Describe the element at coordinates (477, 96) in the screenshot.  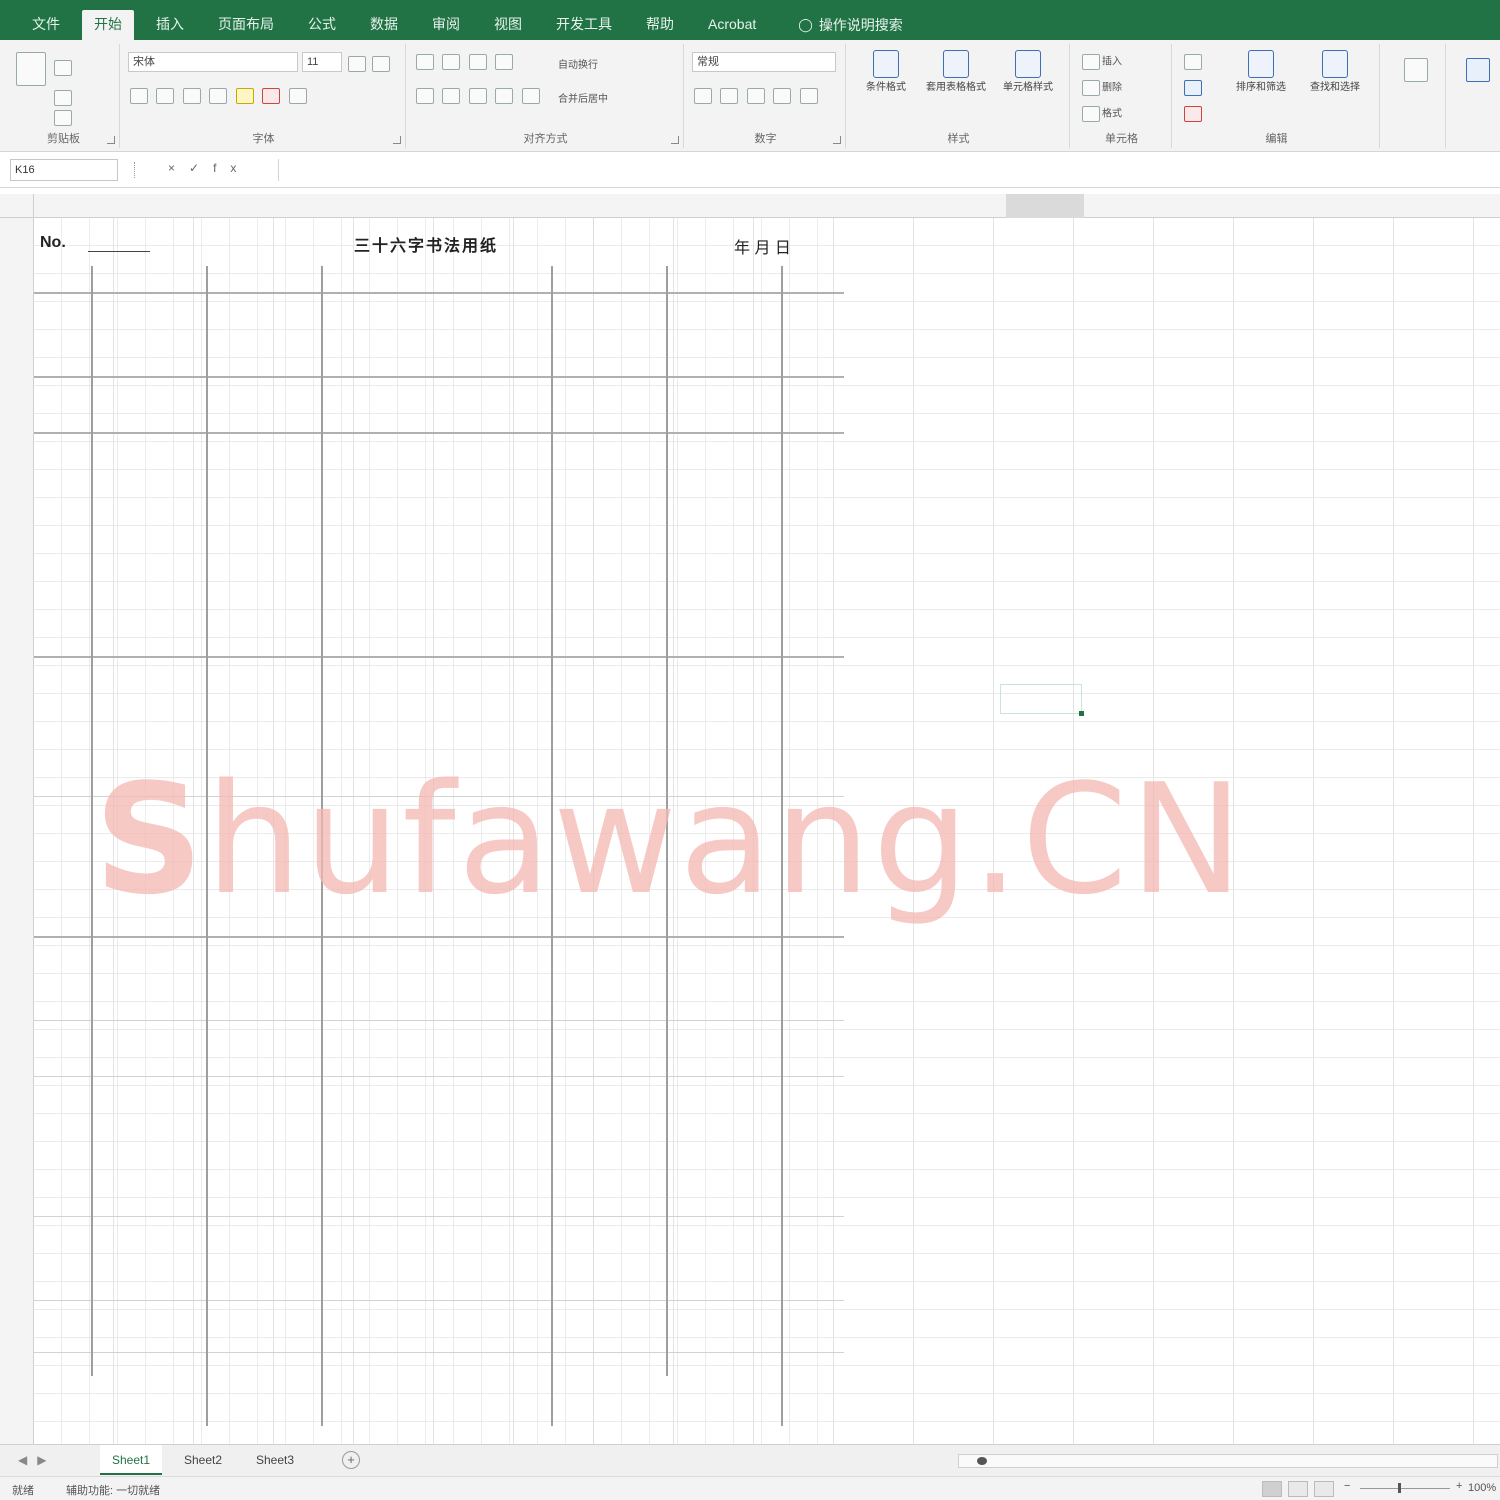
I see `align-right-icon` at that location.